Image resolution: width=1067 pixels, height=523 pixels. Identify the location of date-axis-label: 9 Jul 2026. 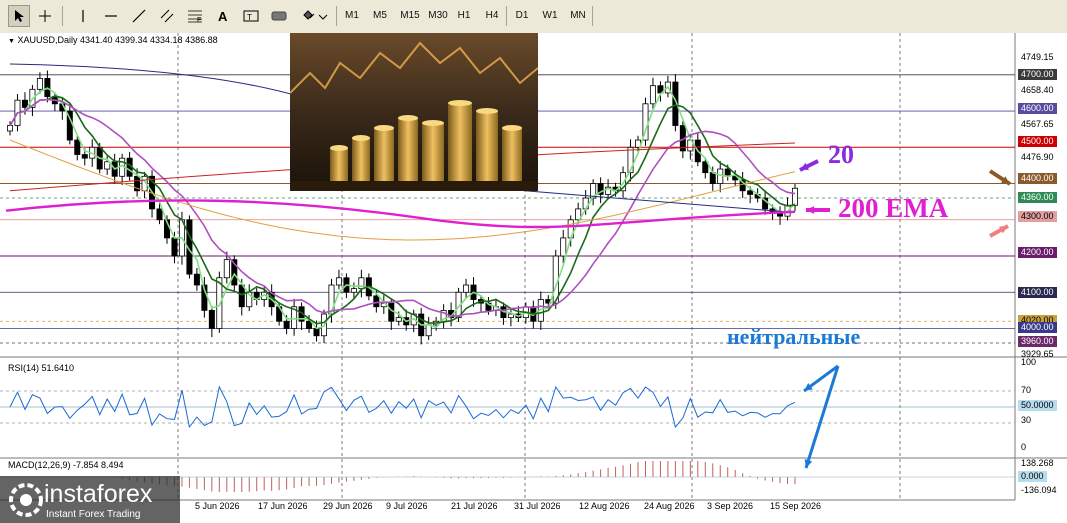
(407, 506).